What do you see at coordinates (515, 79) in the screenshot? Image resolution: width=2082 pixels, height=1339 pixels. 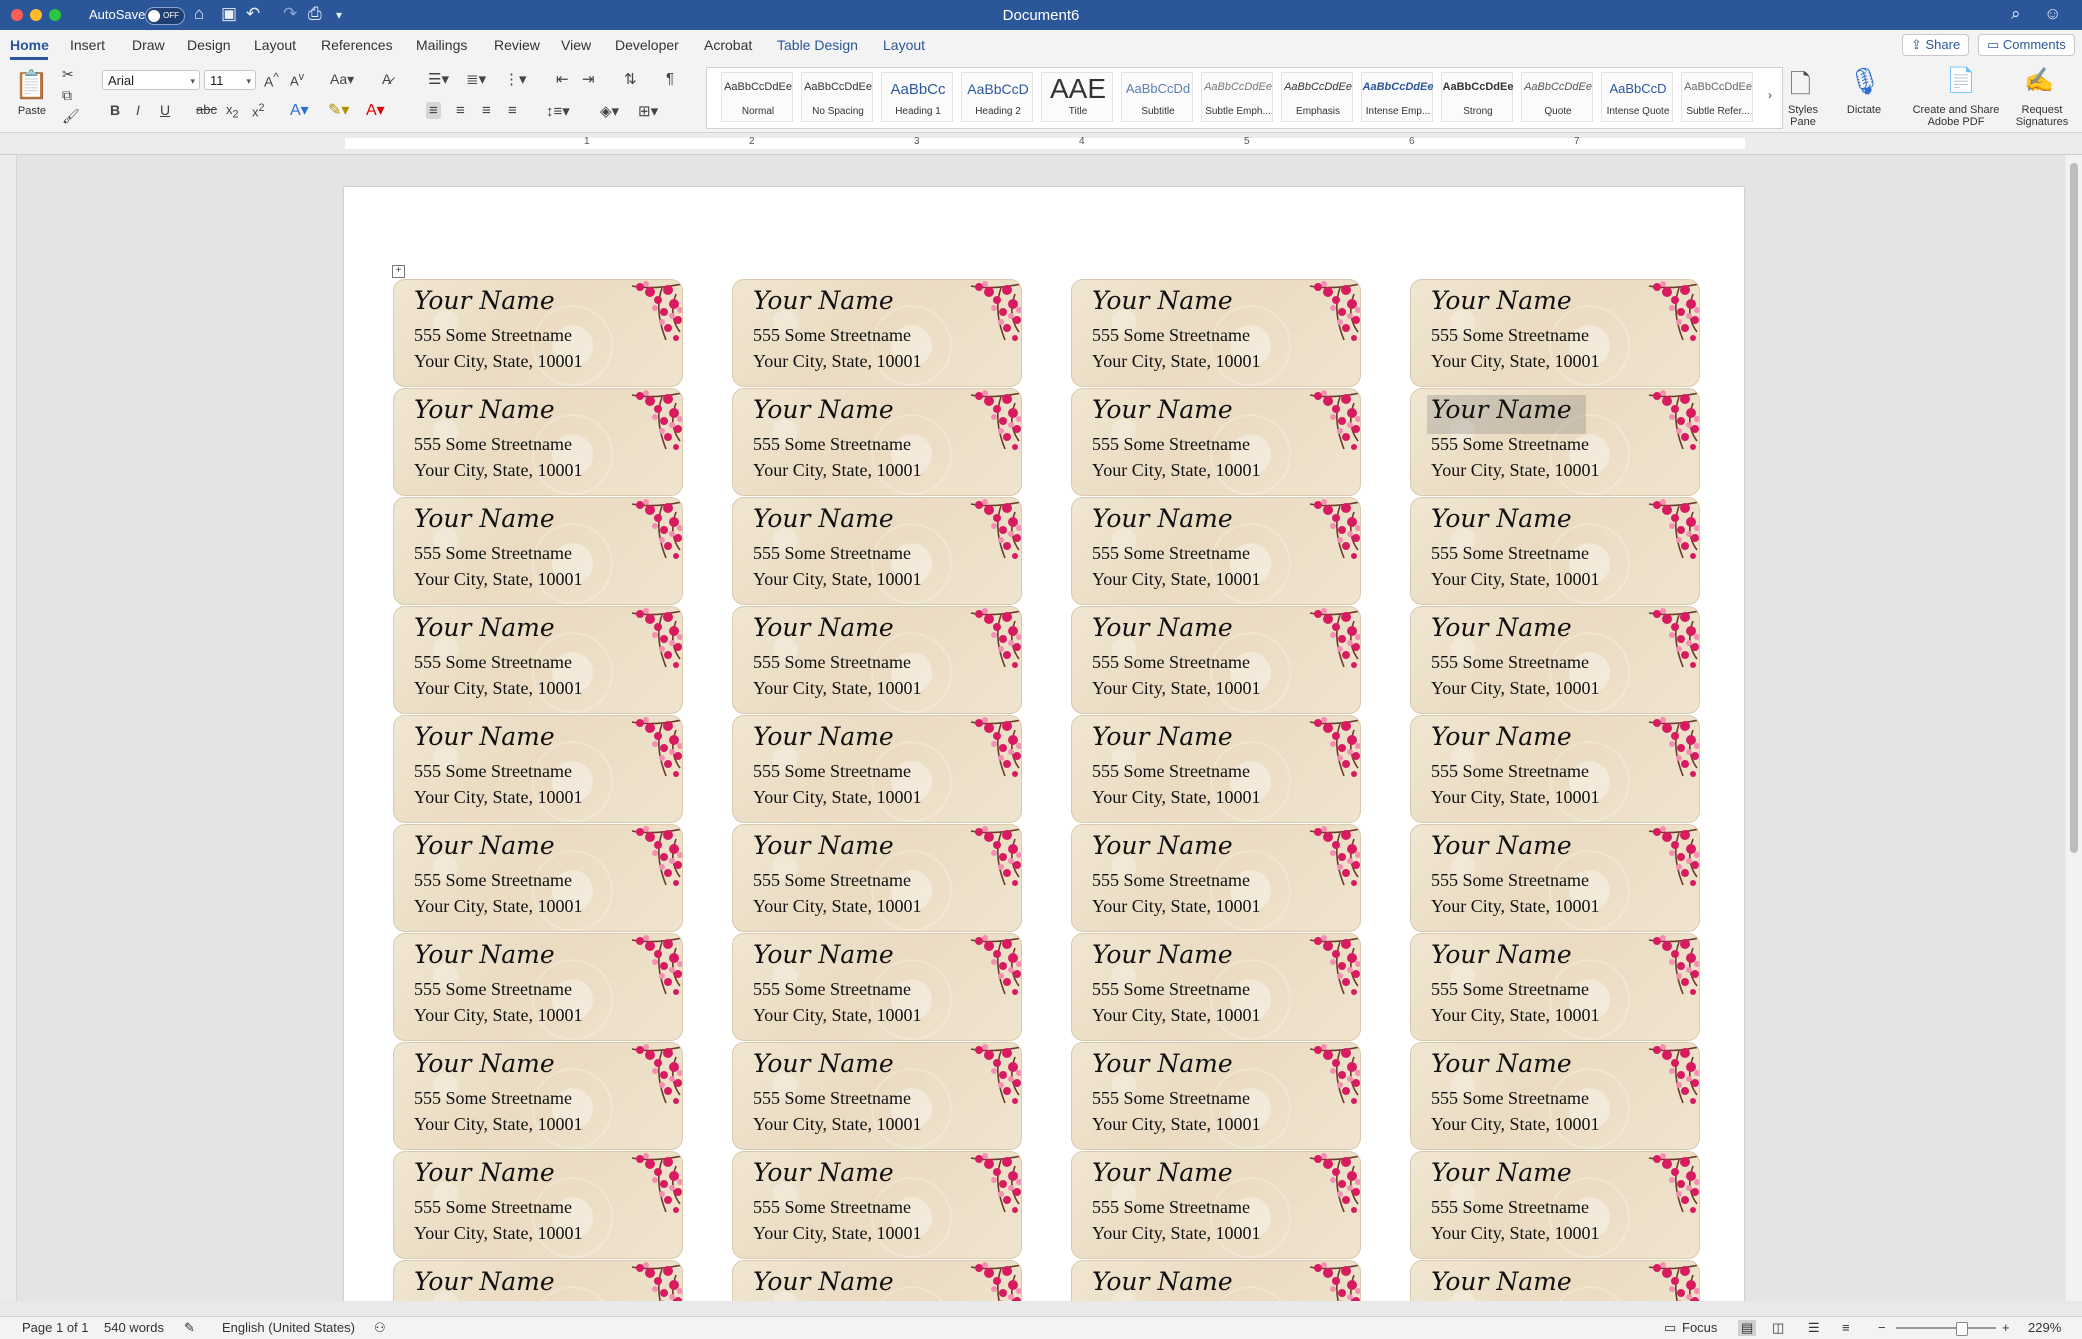 I see `multilevel-list-icon: ⋮▾` at bounding box center [515, 79].